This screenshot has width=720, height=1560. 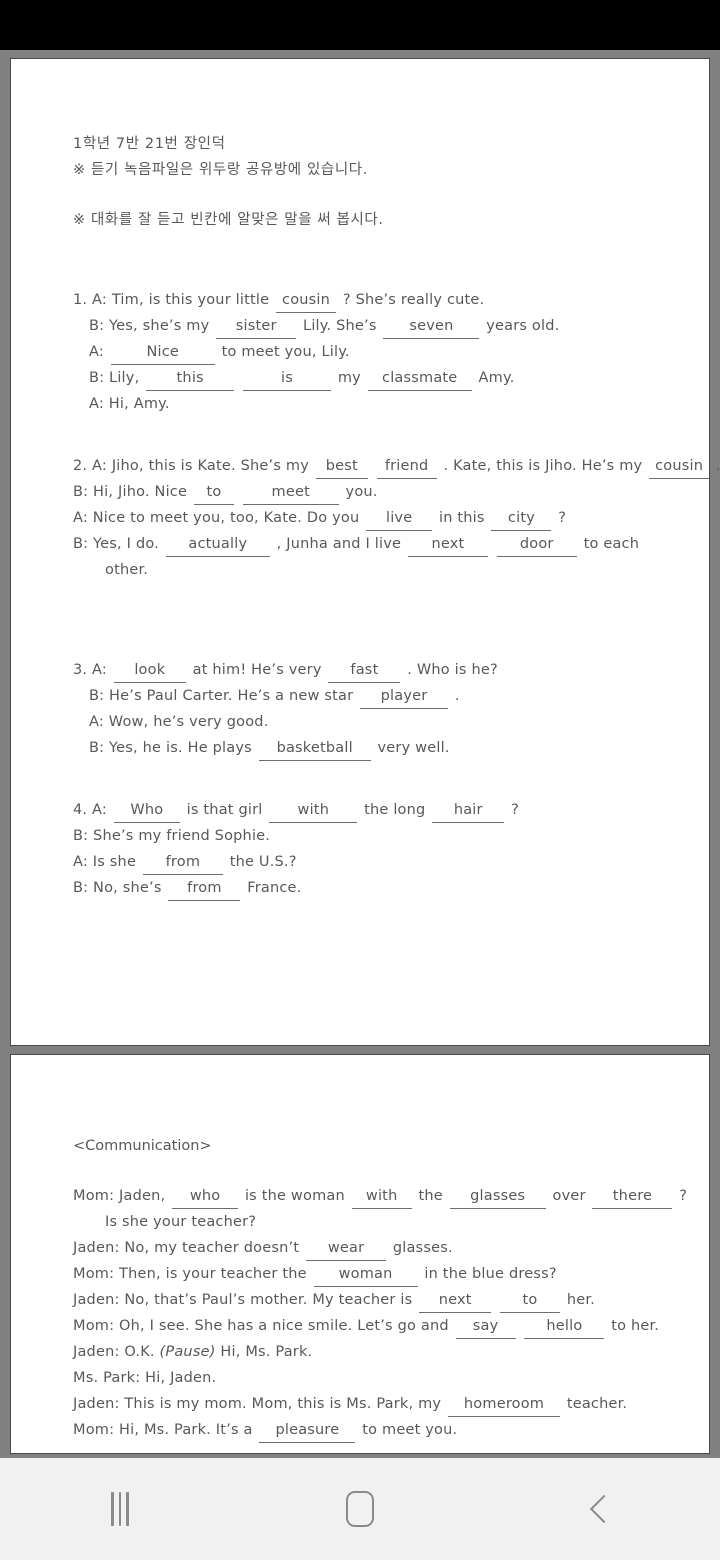 What do you see at coordinates (186, 1430) in the screenshot?
I see `dialogue-text: Hi, Ms. Park. It’s a` at bounding box center [186, 1430].